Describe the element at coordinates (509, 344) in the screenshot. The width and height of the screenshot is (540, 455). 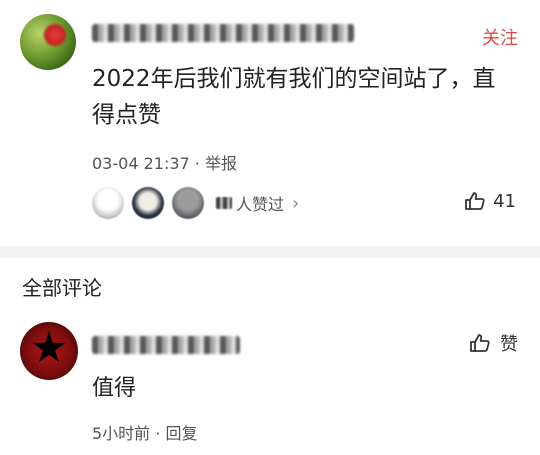
I see `comment-like-label: 赞` at that location.